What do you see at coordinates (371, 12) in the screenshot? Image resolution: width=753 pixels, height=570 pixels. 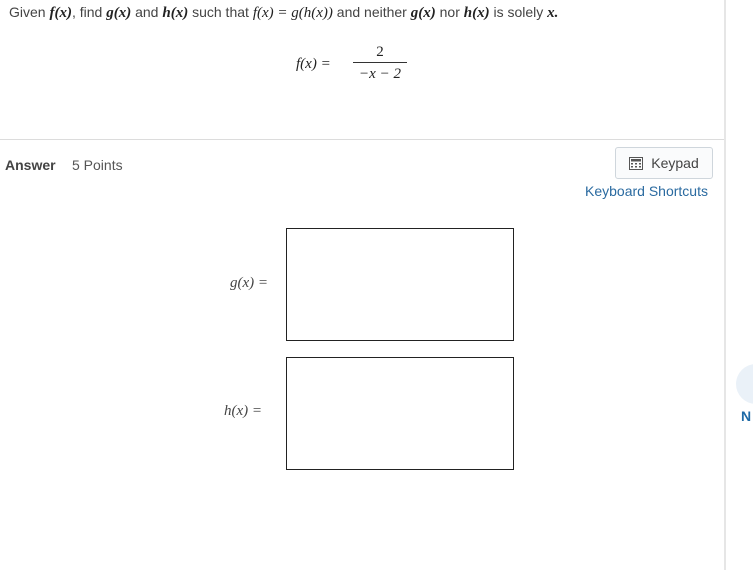 I see `question-and-neither: and neither` at bounding box center [371, 12].